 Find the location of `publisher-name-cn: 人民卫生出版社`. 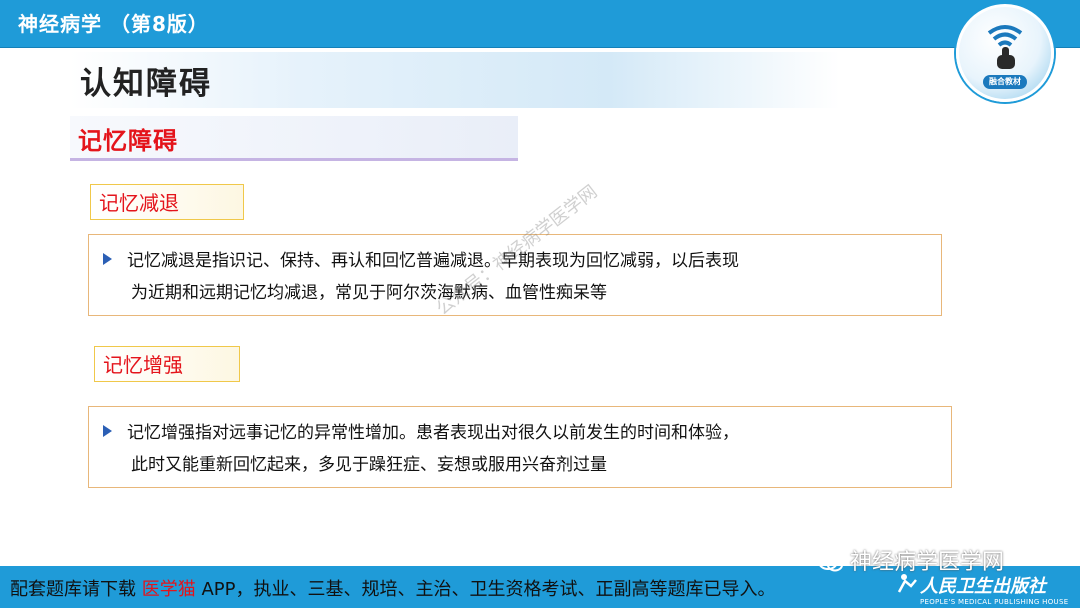

publisher-name-cn: 人民卫生出版社 is located at coordinates (983, 586).